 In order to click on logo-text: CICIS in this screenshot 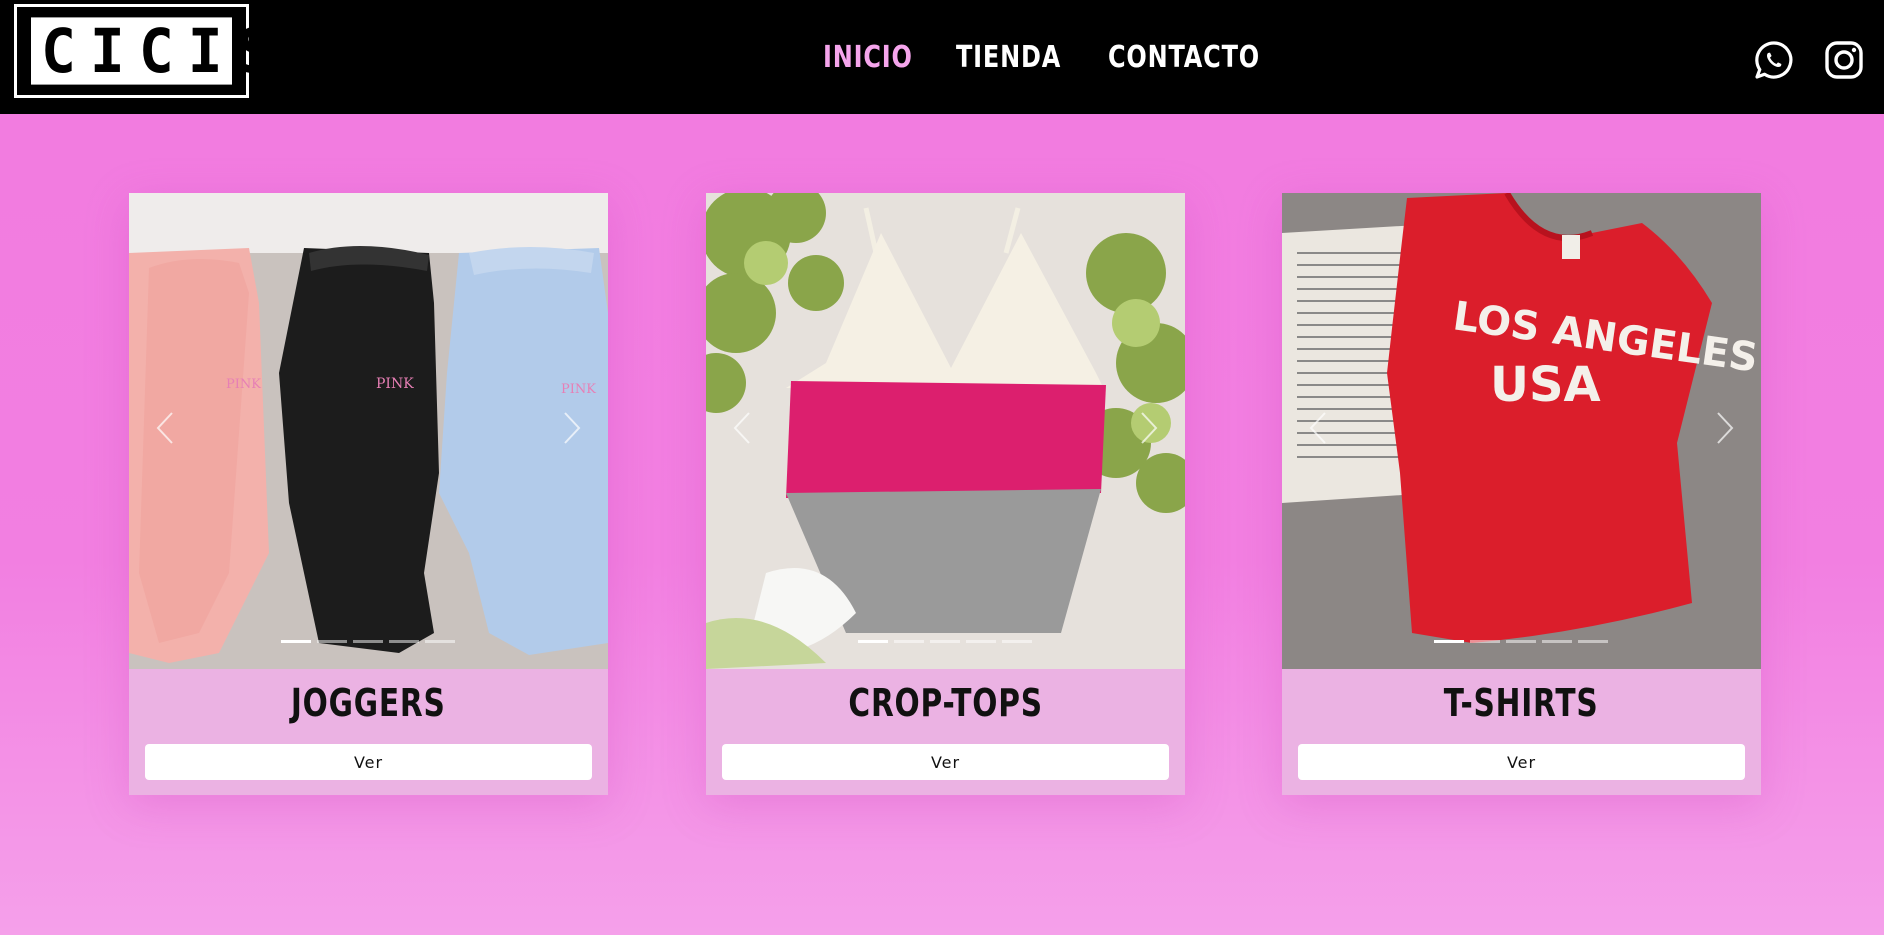, I will do `click(151, 51)`.